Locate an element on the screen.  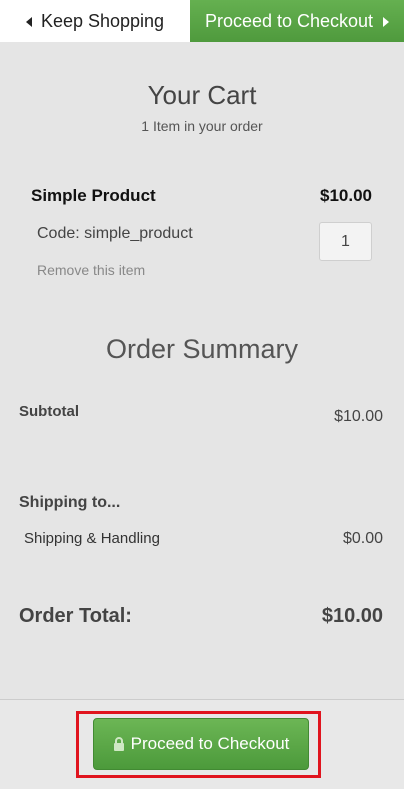
subtotal-label: Subtotal is located at coordinates (49, 411).